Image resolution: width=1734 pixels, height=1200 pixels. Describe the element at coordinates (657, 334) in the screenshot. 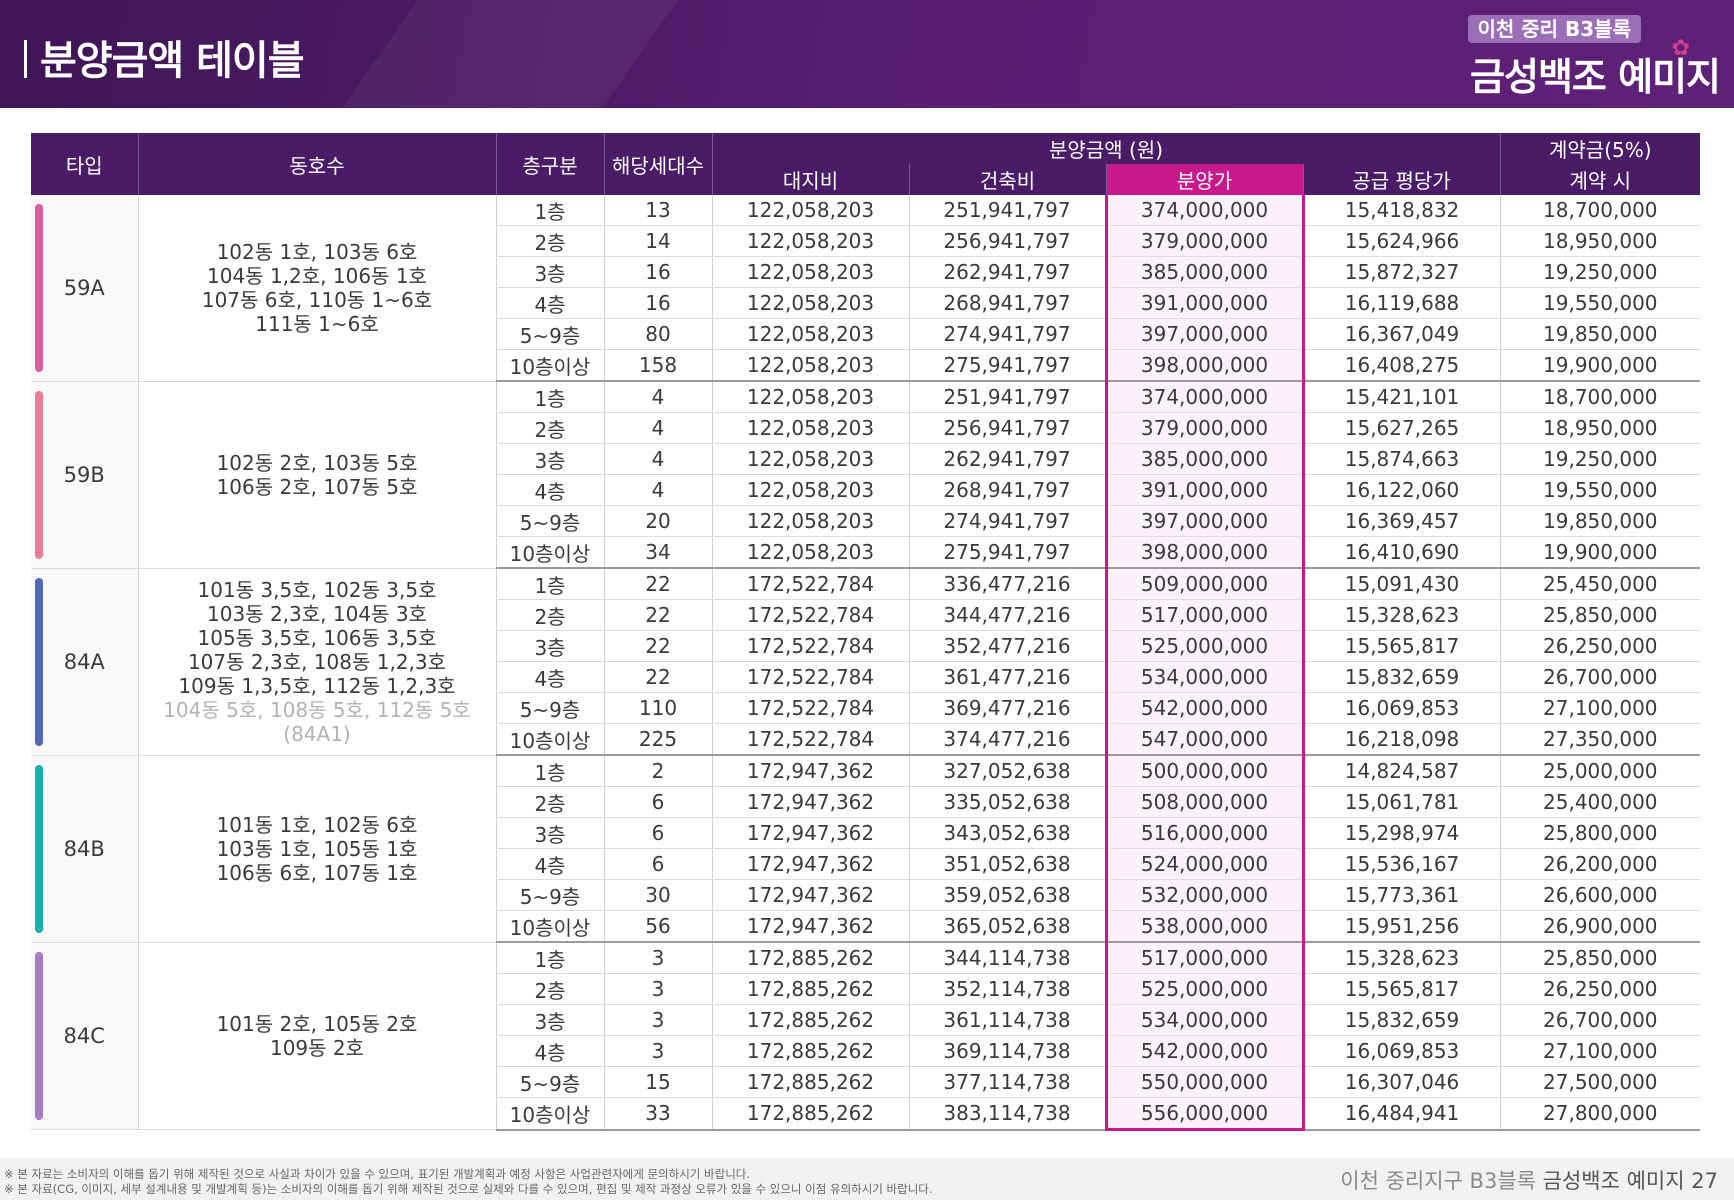

I see `households-cell: 80` at that location.